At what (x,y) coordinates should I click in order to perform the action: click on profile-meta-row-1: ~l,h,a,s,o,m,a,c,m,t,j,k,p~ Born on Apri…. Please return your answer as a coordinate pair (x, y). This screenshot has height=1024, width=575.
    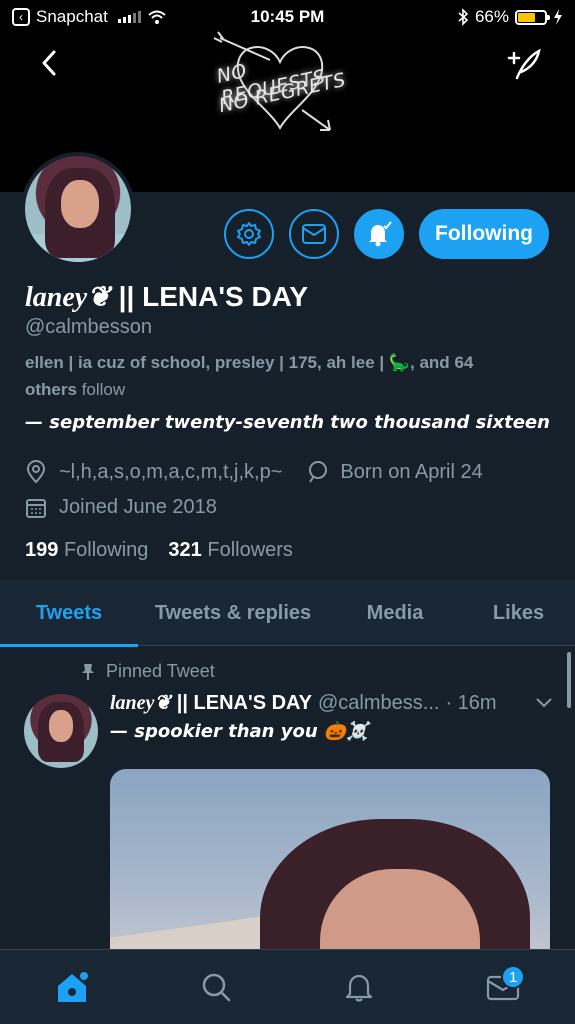
    Looking at the image, I should click on (254, 472).